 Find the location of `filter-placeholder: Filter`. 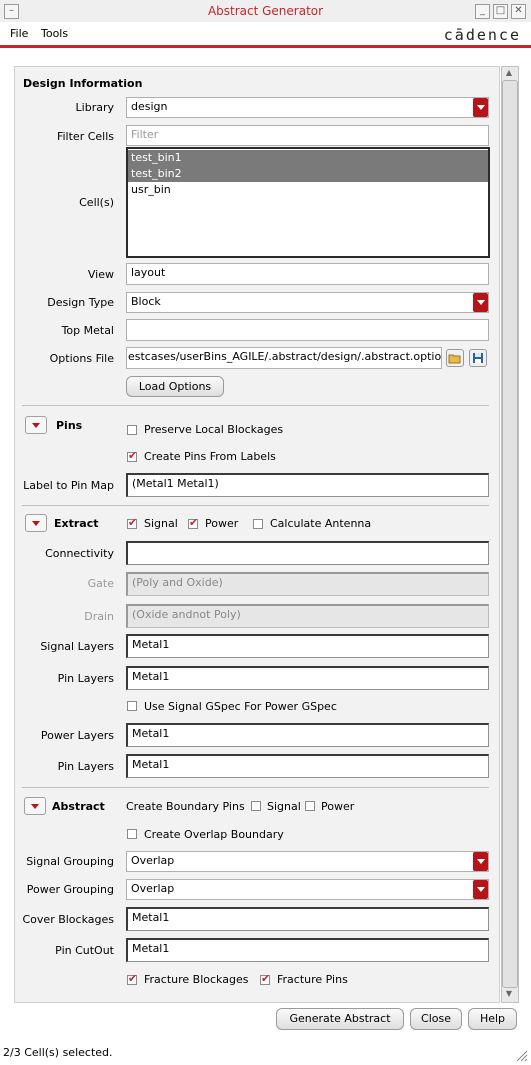

filter-placeholder: Filter is located at coordinates (145, 134).